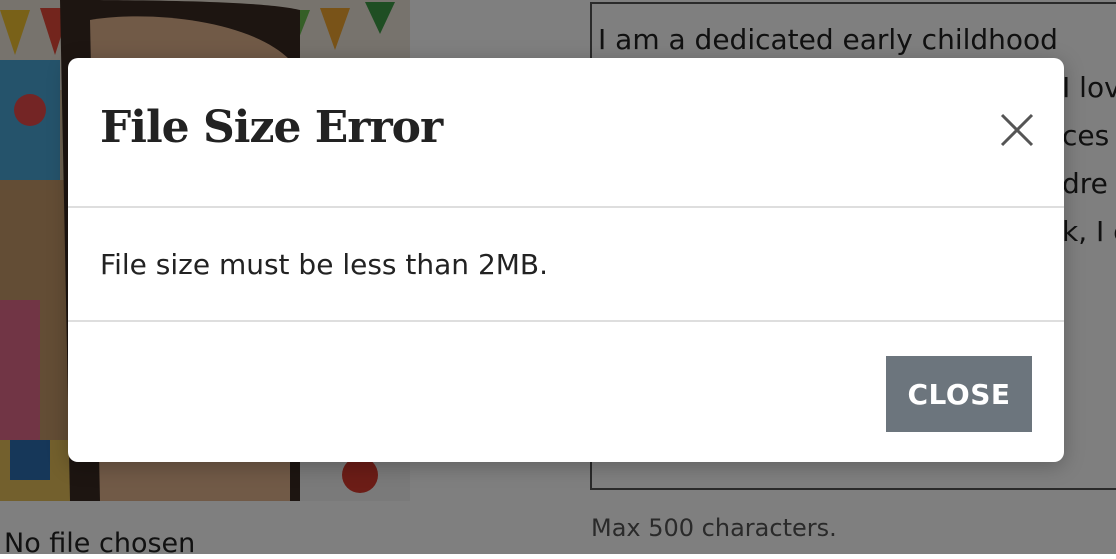 This screenshot has height=559, width=1116. Describe the element at coordinates (959, 394) in the screenshot. I see `close-button: CLOSE` at that location.